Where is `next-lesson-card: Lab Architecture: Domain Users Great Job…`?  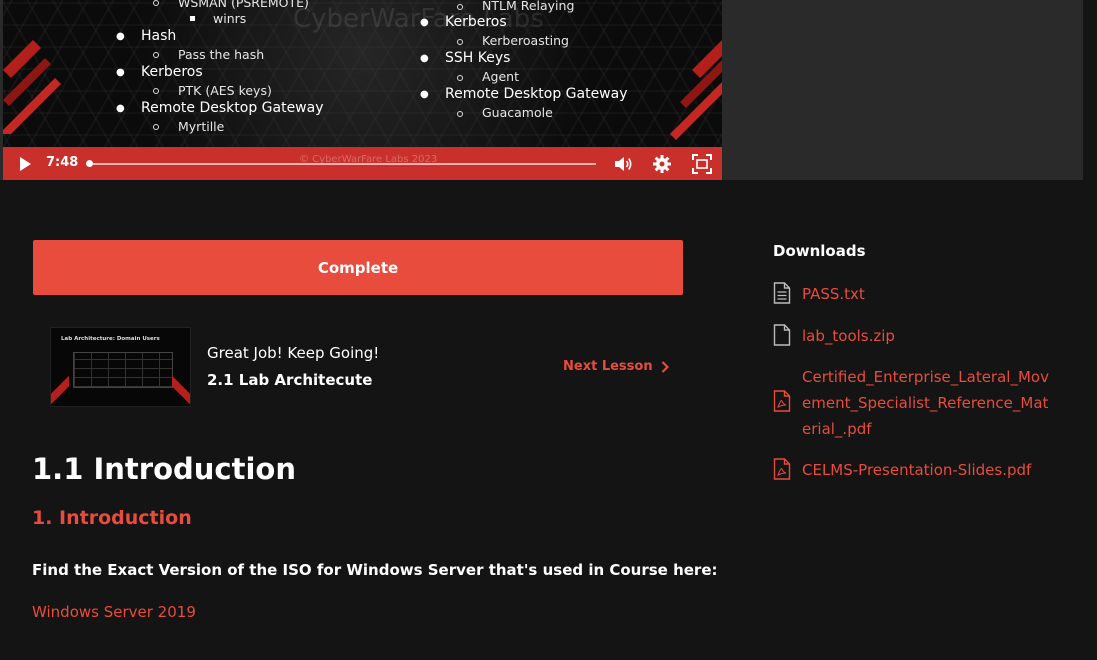 next-lesson-card: Lab Architecture: Domain Users Great Job… is located at coordinates (365, 367).